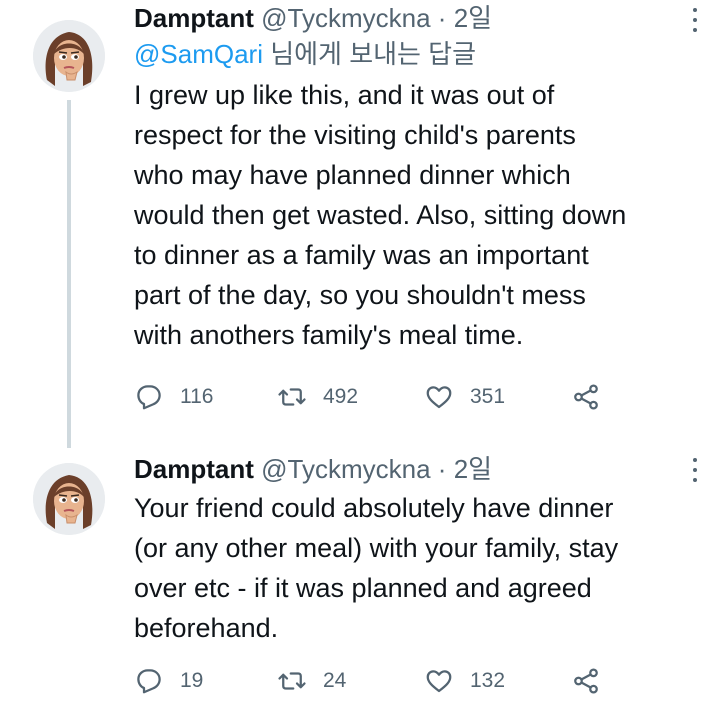 This screenshot has height=703, width=720. What do you see at coordinates (488, 396) in the screenshot?
I see `like-count: 351` at bounding box center [488, 396].